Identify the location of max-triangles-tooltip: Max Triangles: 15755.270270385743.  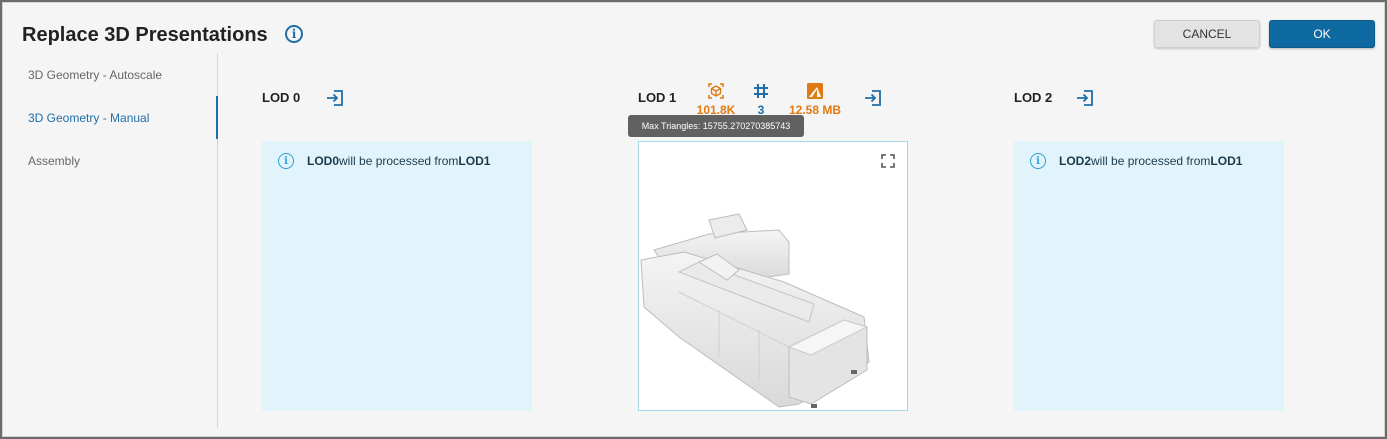
(716, 126).